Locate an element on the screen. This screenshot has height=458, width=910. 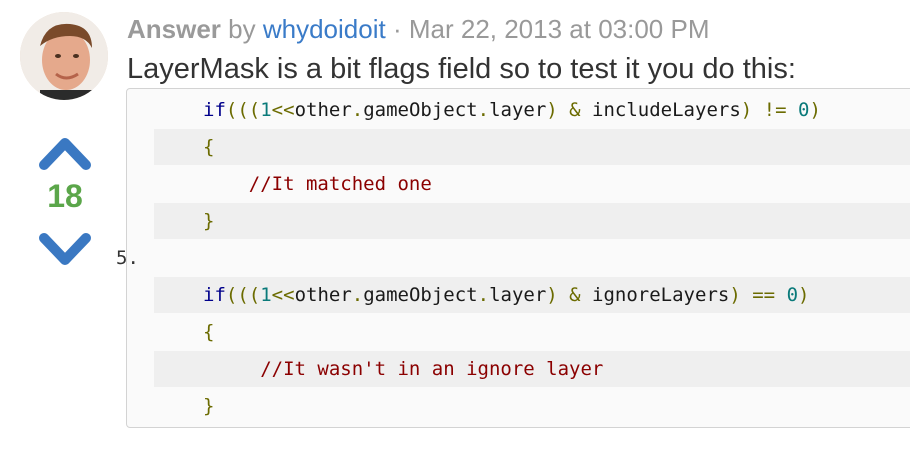
code-token: ignoreLayers is located at coordinates (655, 295).